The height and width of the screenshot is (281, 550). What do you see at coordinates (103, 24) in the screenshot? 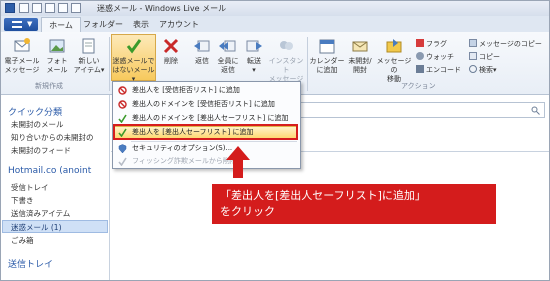
I see `tab-folder: フォルダー` at bounding box center [103, 24].